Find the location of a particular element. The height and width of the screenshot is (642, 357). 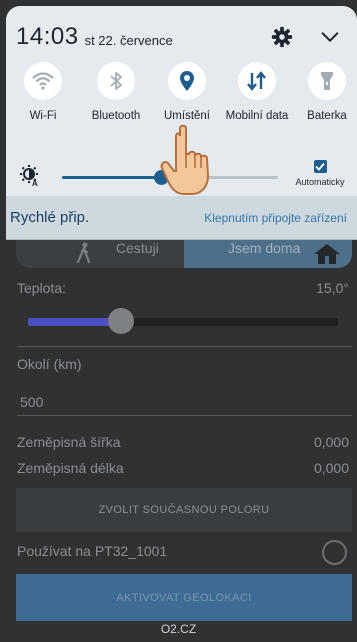

mode-home-segment: Jsem doma is located at coordinates (268, 253).